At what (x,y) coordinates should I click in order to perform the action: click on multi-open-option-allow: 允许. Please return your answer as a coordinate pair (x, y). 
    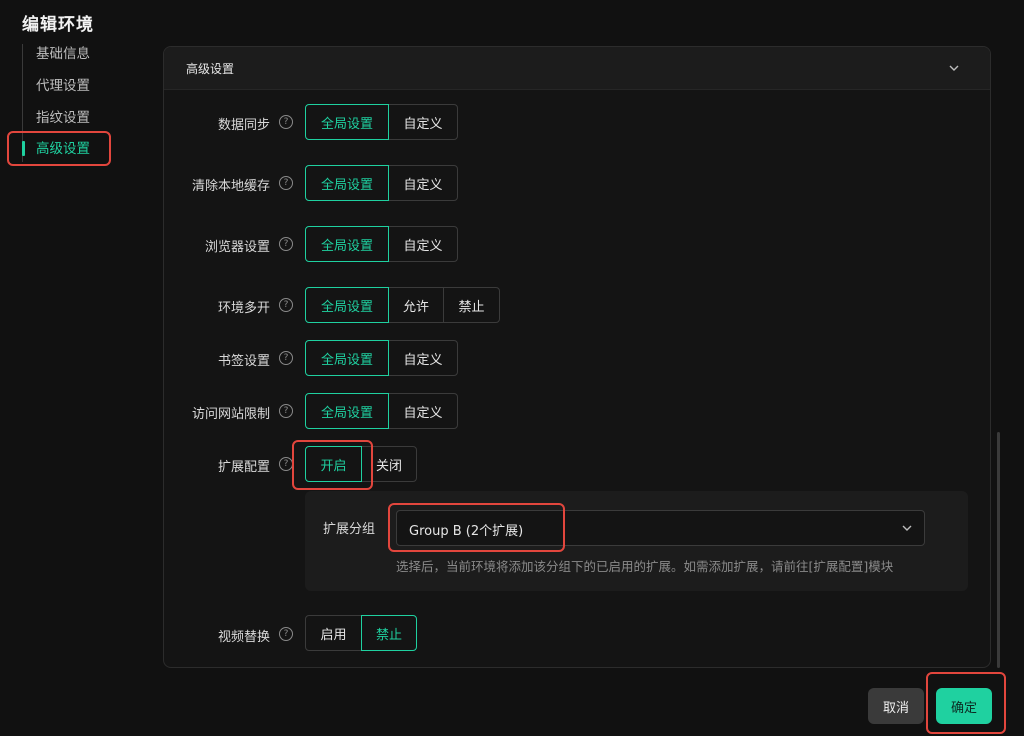
    Looking at the image, I should click on (416, 305).